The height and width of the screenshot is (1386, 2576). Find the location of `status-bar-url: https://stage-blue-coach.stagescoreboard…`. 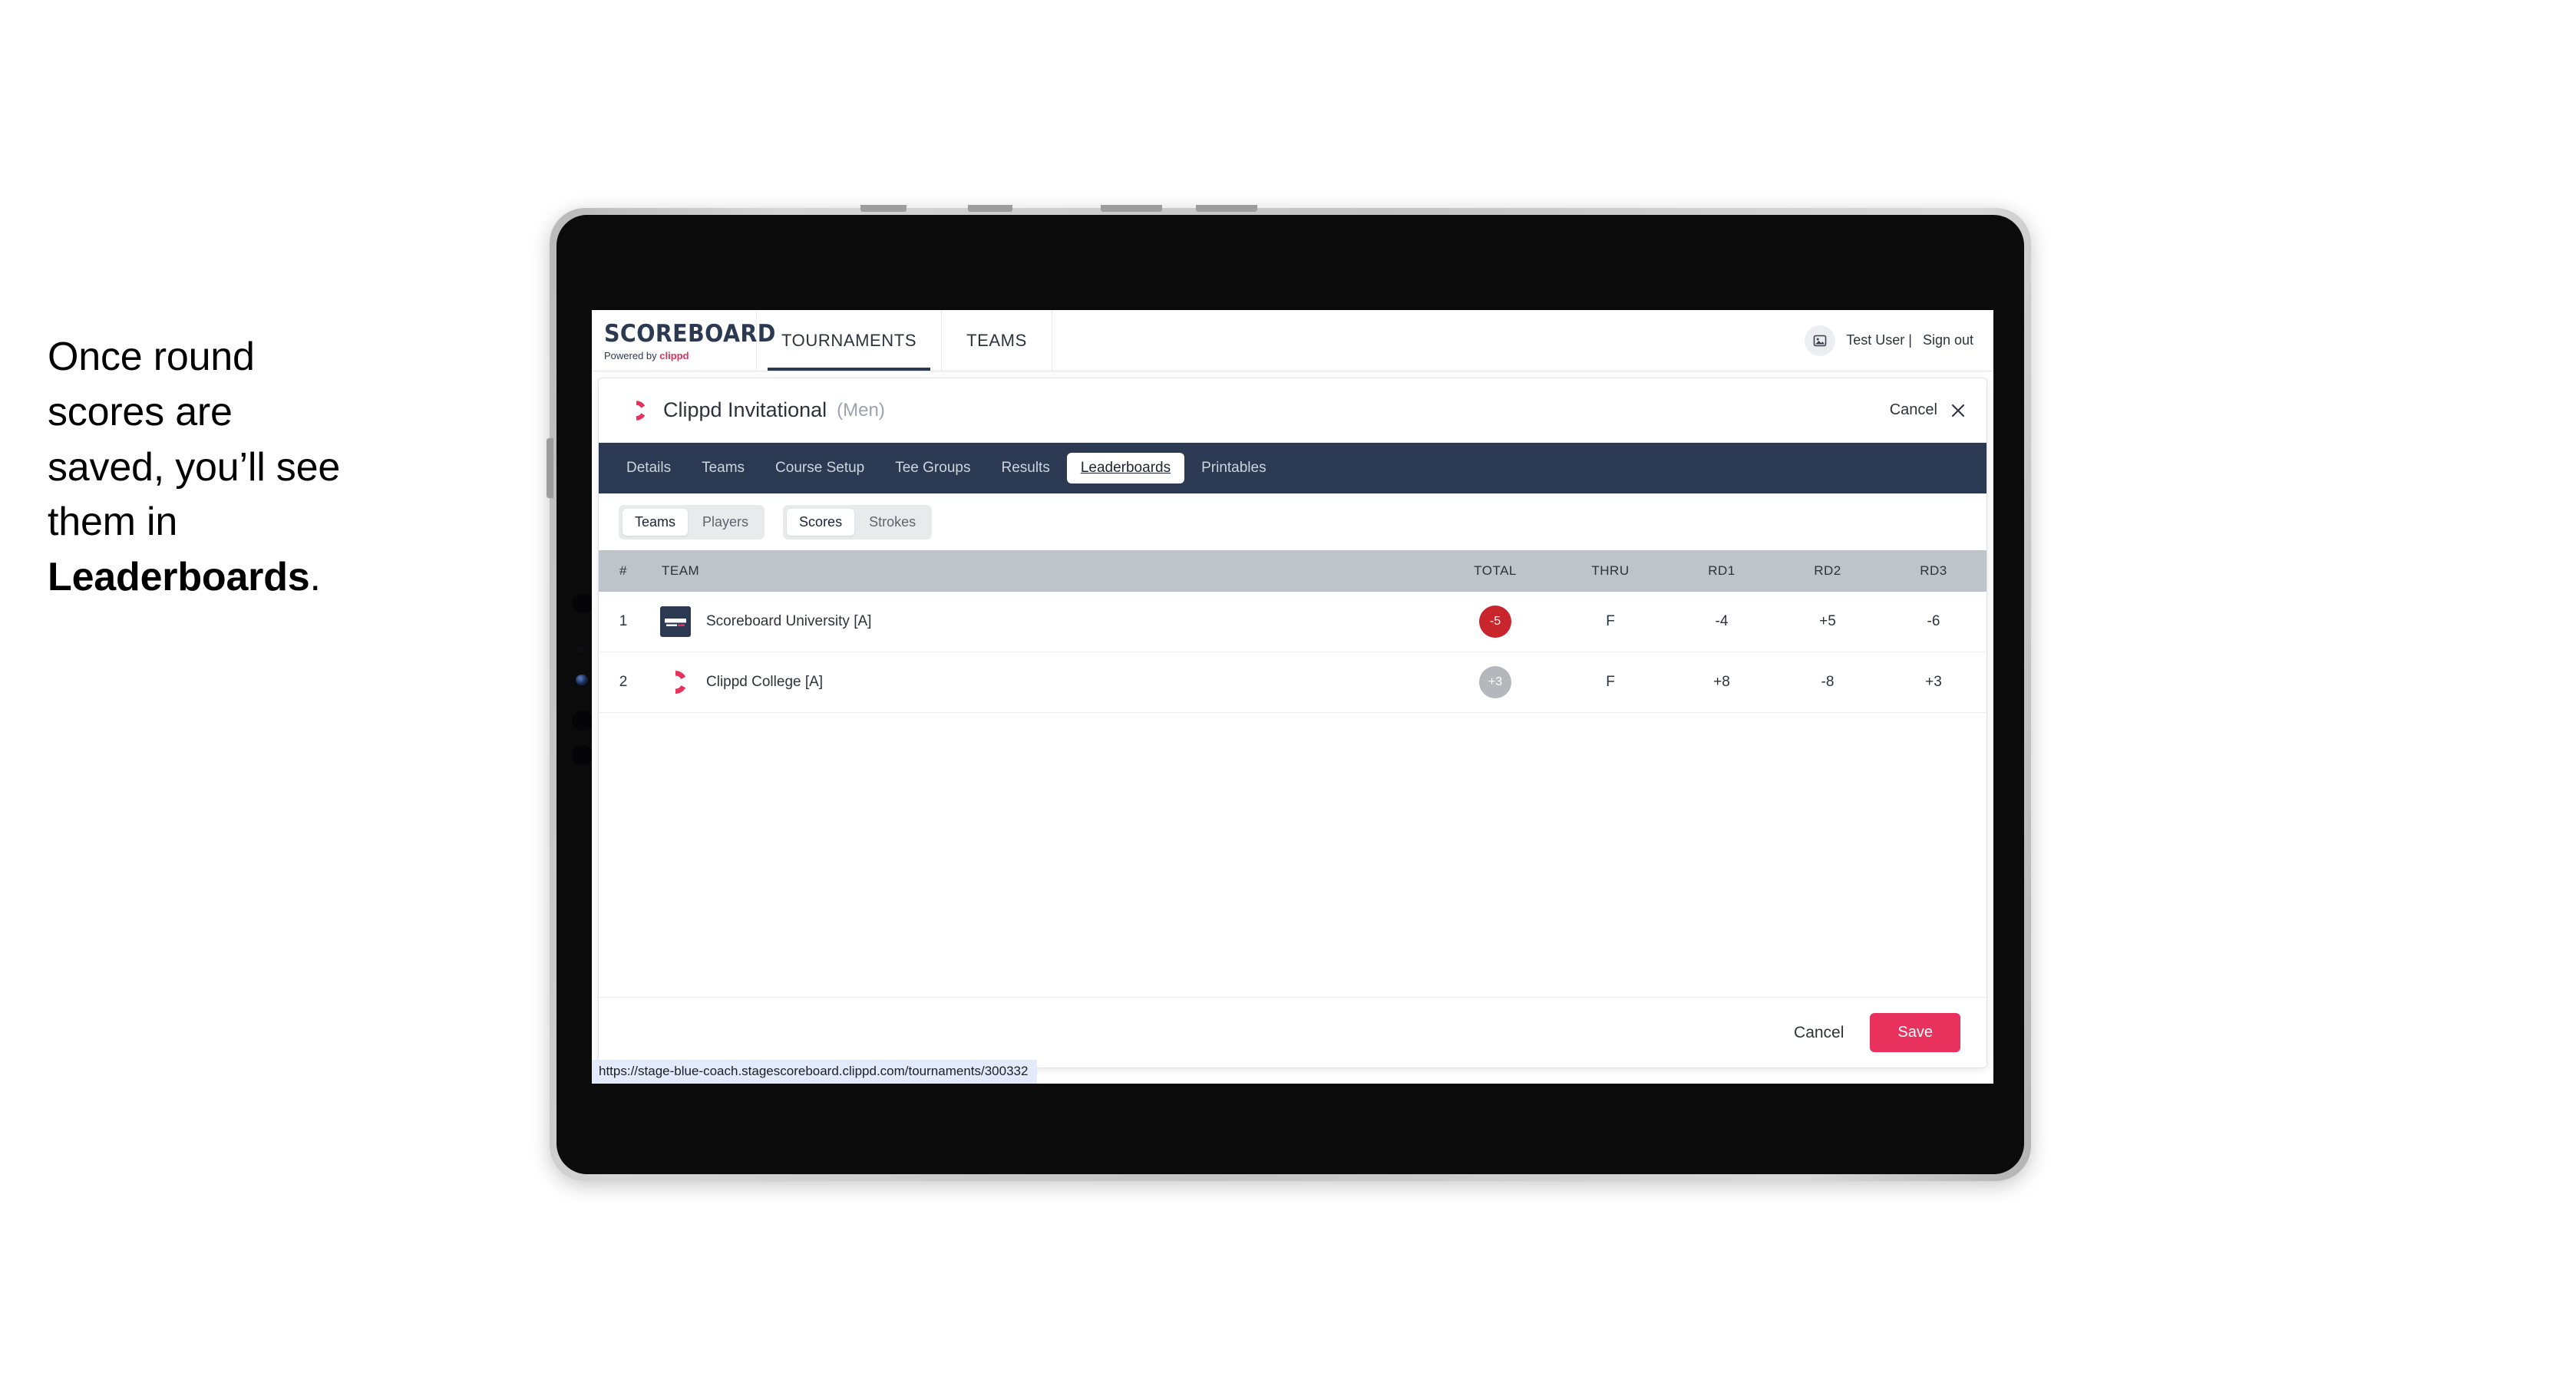

status-bar-url: https://stage-blue-coach.stagescoreboard… is located at coordinates (815, 1072).